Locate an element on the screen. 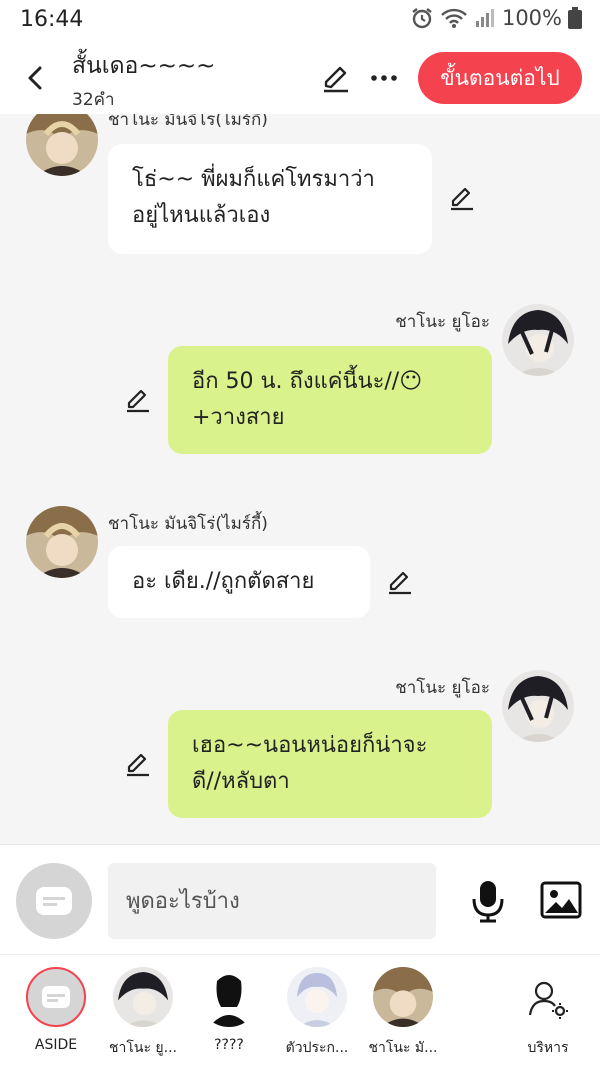  status-bar: 16:44 100% is located at coordinates (300, 21).